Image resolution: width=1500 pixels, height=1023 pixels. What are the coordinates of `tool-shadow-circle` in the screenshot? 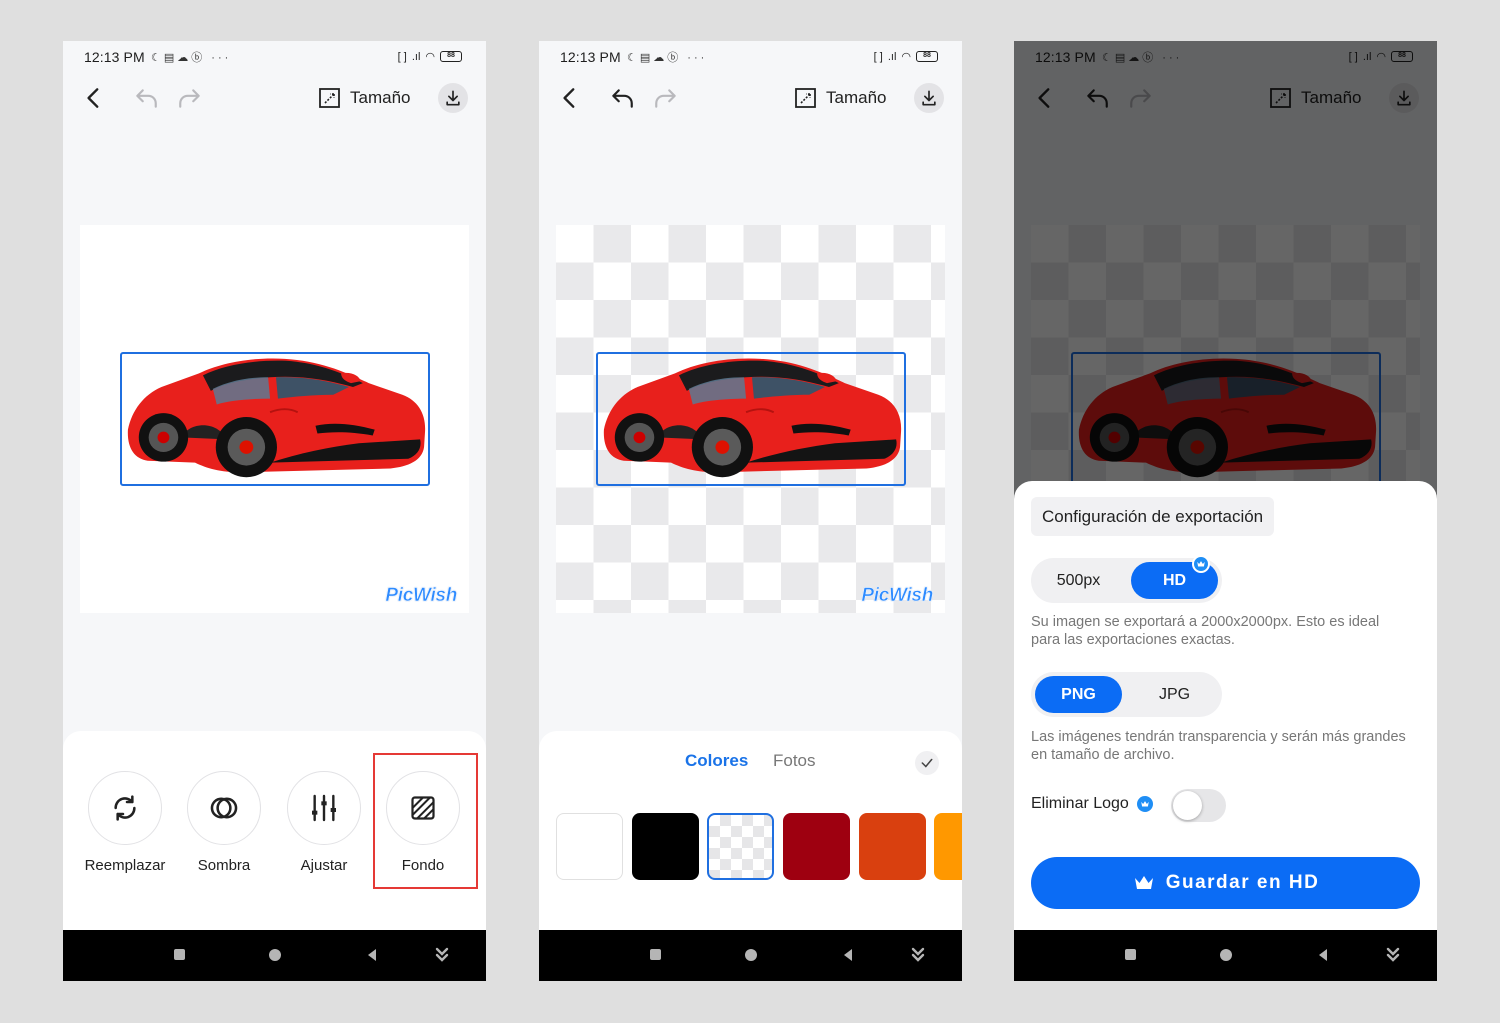 It's located at (224, 808).